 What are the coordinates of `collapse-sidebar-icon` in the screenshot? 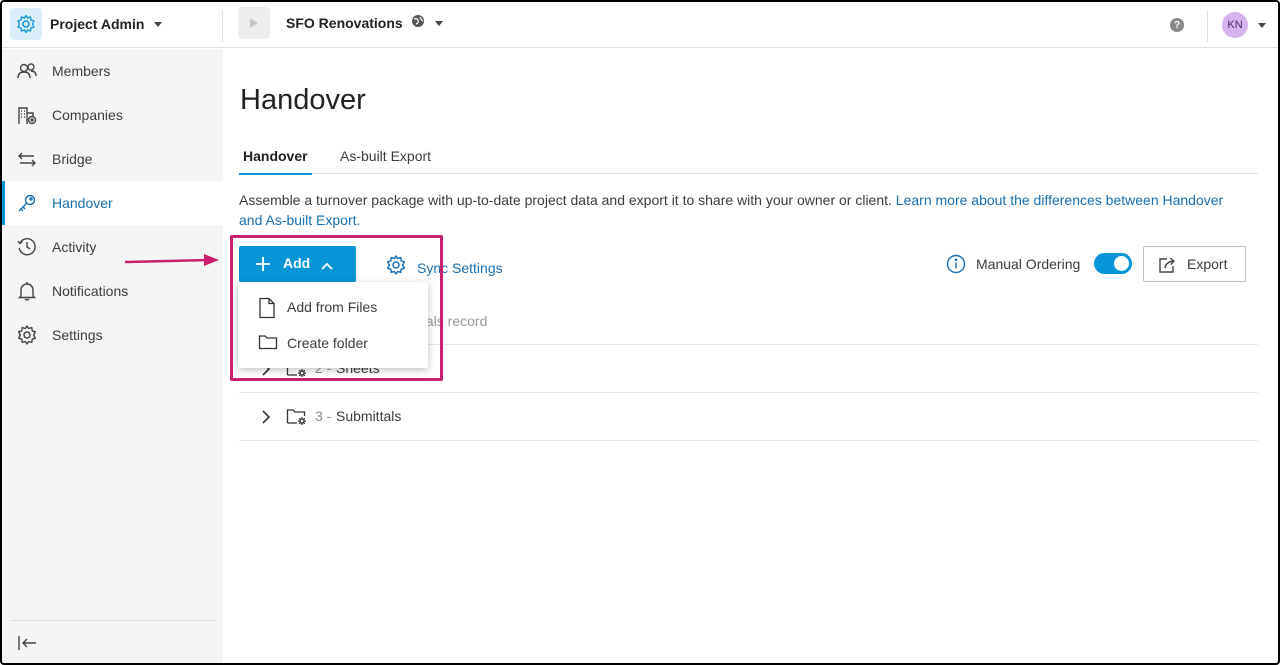 It's located at (28, 643).